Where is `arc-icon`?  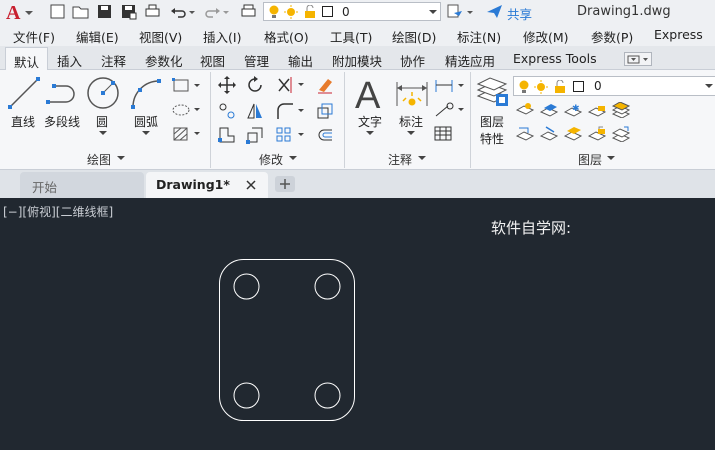
arc-icon is located at coordinates (147, 94).